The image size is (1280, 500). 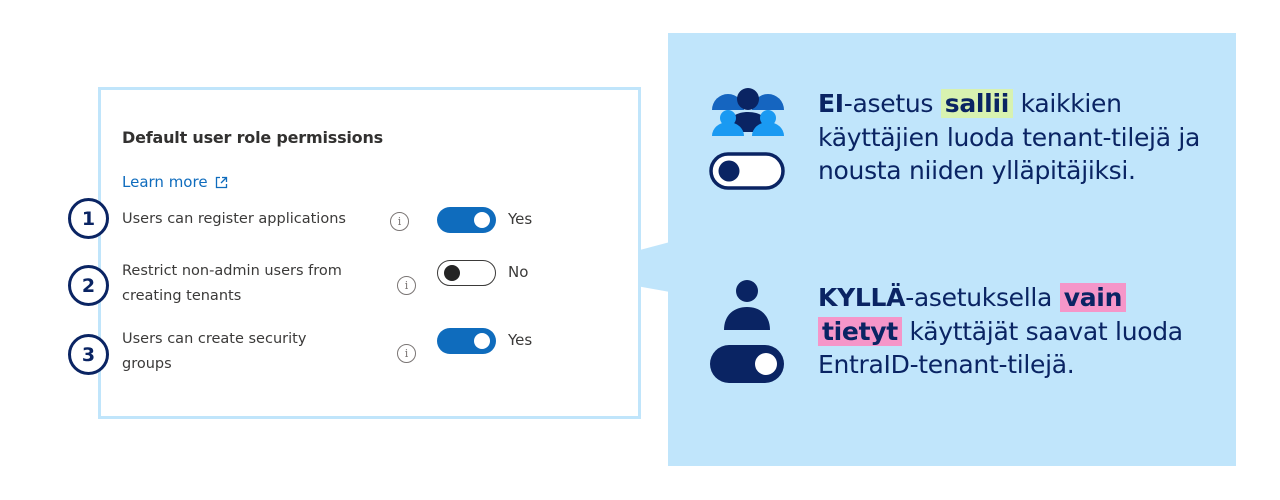 What do you see at coordinates (982, 297) in the screenshot?
I see `text-segment: -asetuksella` at bounding box center [982, 297].